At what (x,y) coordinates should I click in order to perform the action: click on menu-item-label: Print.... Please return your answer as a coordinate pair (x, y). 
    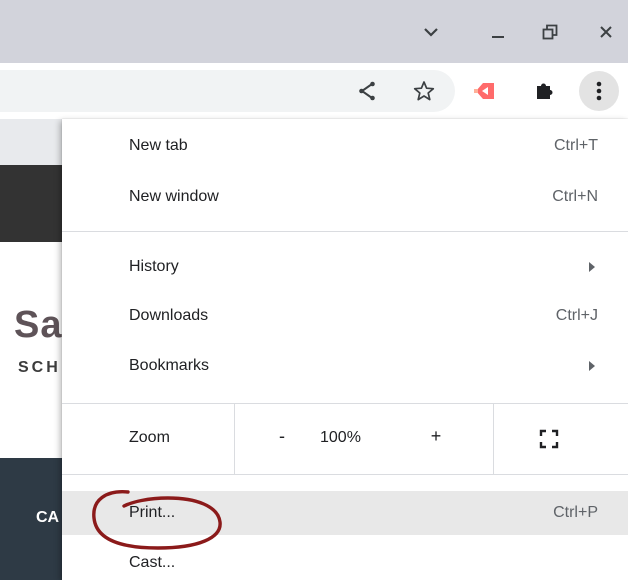
    Looking at the image, I should click on (152, 512).